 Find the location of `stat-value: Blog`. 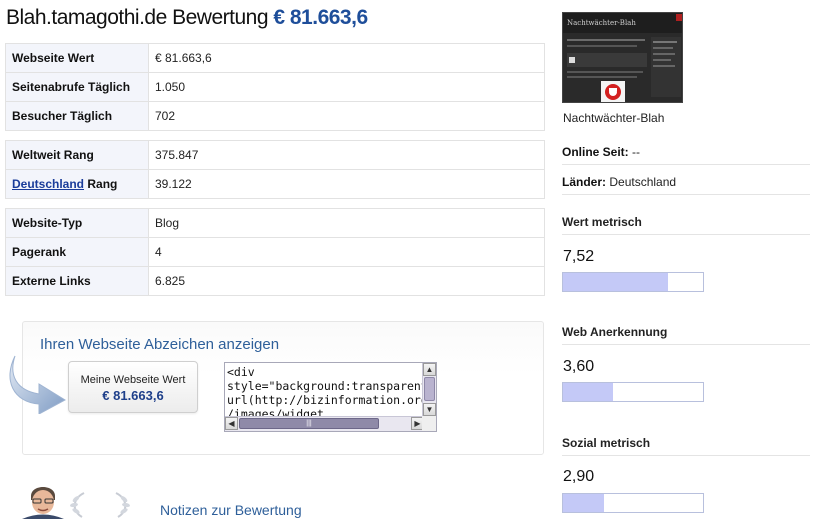

stat-value: Blog is located at coordinates (346, 223).